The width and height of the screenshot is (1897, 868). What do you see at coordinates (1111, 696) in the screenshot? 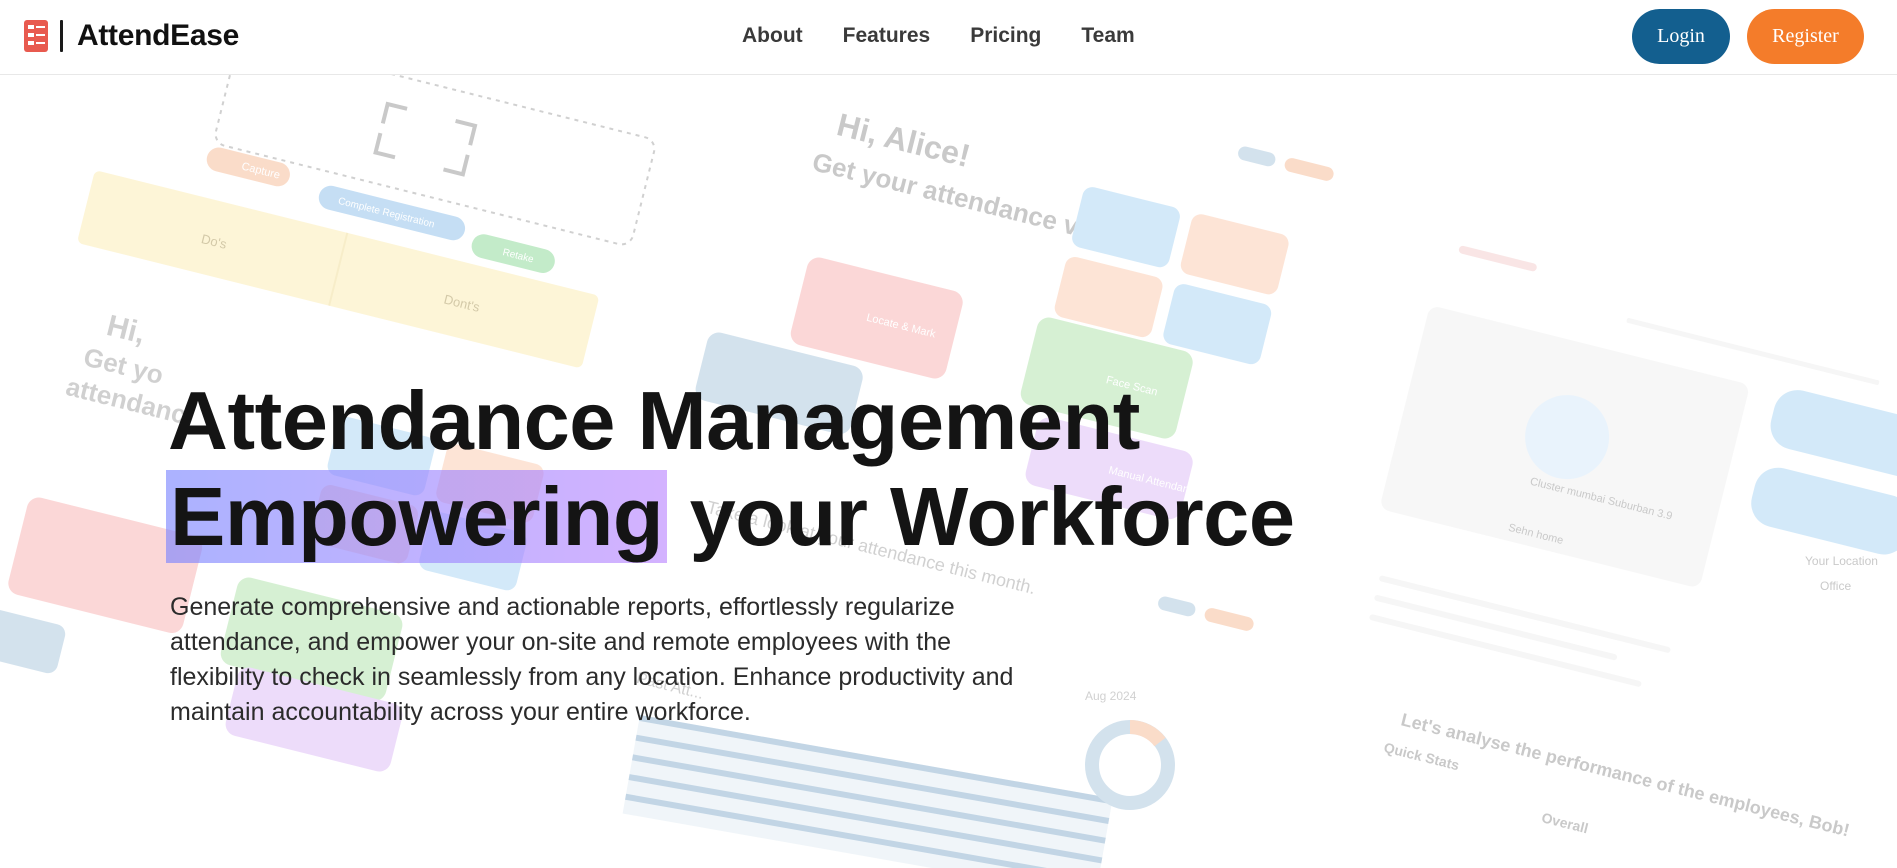
I see `collage-text-aug-2024: Aug 2024` at bounding box center [1111, 696].